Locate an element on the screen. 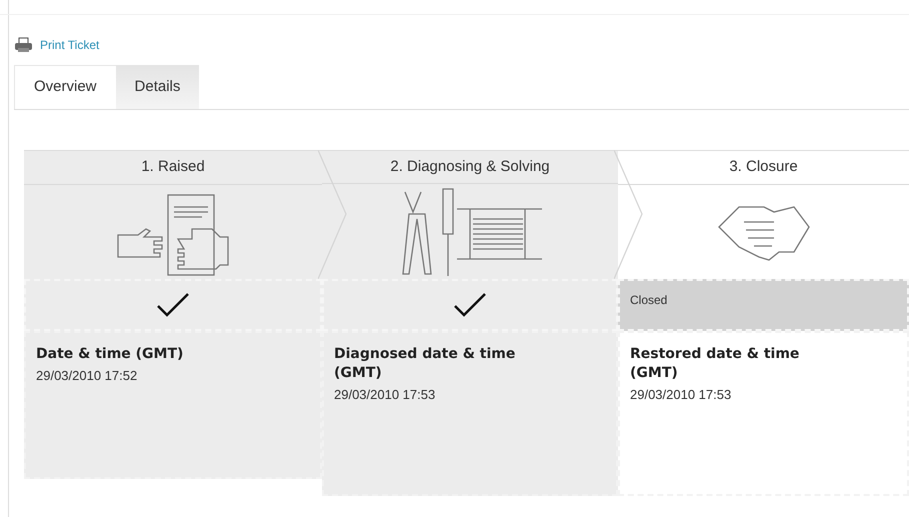 This screenshot has width=909, height=517. status-label: Closed is located at coordinates (649, 300).